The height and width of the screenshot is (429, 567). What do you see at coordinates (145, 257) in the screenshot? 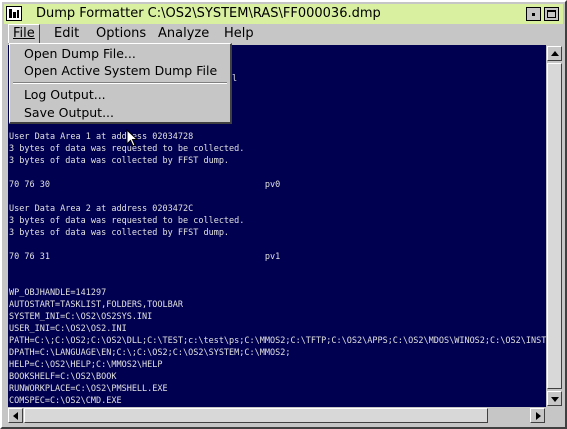
I see `output-line: 70 76 31 pv1` at bounding box center [145, 257].